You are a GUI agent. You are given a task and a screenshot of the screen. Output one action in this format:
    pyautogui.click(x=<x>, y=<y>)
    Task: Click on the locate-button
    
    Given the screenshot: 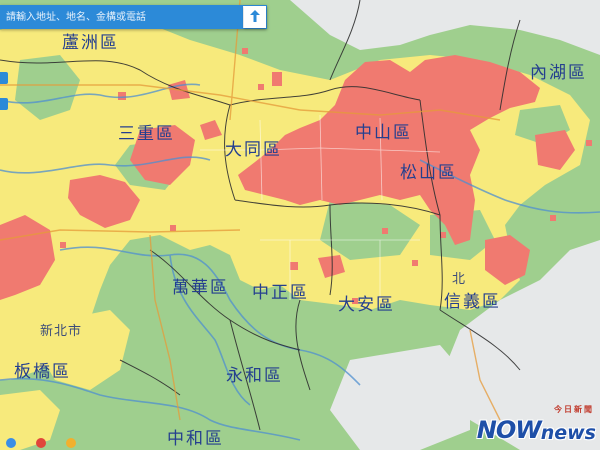 What is the action you would take?
    pyautogui.click(x=255, y=17)
    